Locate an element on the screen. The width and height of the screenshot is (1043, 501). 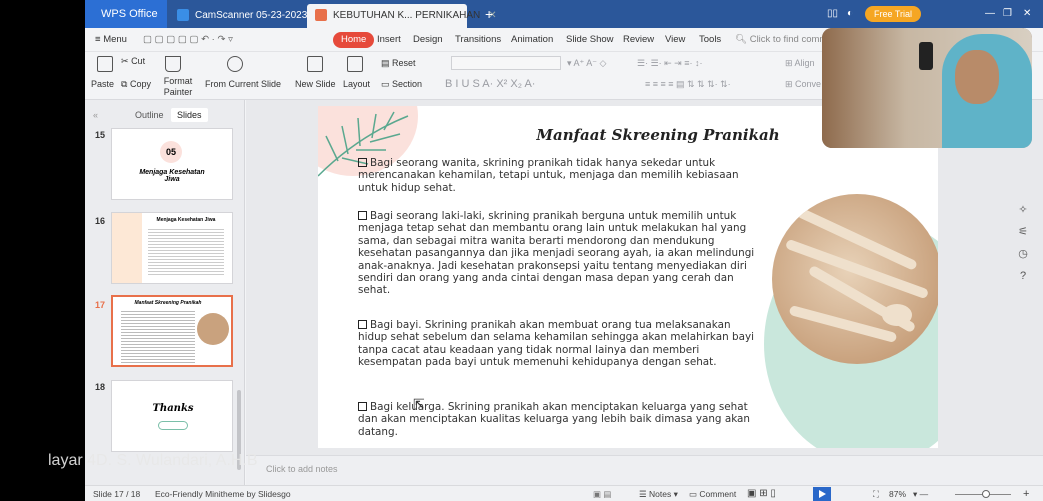
tab-camscanner: CamScanner 05-23-2023 21.09 (1) is located at coordinates (259, 16).